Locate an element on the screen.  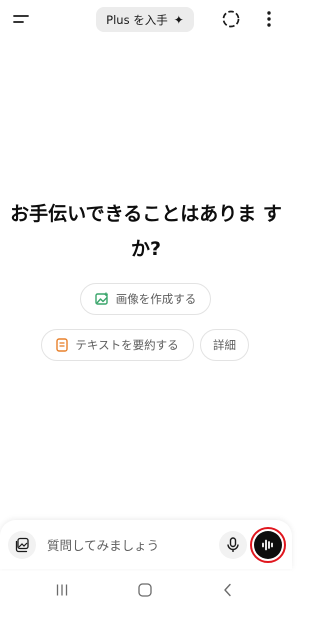
temporary-chat-icon is located at coordinates (231, 19).